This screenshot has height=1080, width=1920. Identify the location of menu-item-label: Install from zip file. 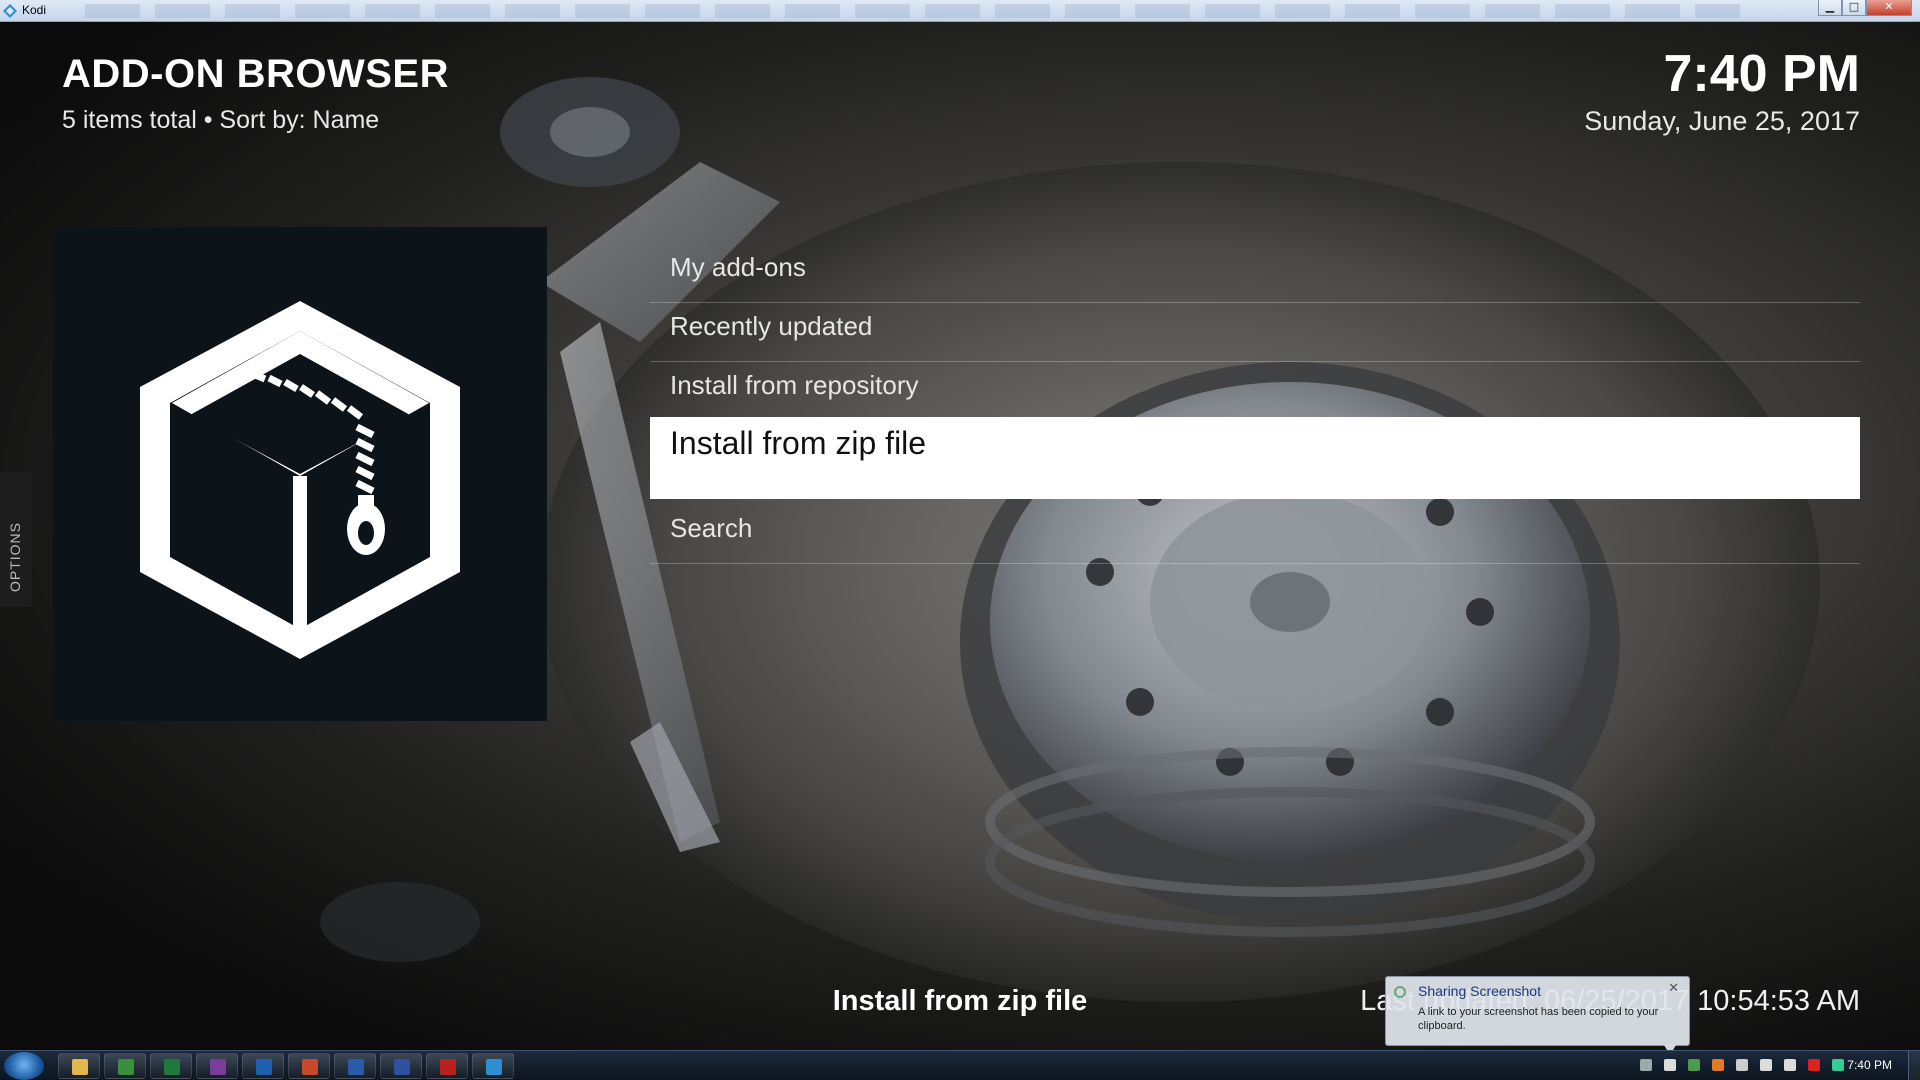
(798, 443).